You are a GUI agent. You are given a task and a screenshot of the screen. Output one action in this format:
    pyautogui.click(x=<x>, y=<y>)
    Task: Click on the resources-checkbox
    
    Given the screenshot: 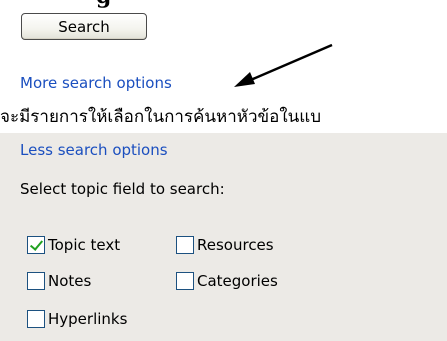 What is the action you would take?
    pyautogui.click(x=185, y=245)
    